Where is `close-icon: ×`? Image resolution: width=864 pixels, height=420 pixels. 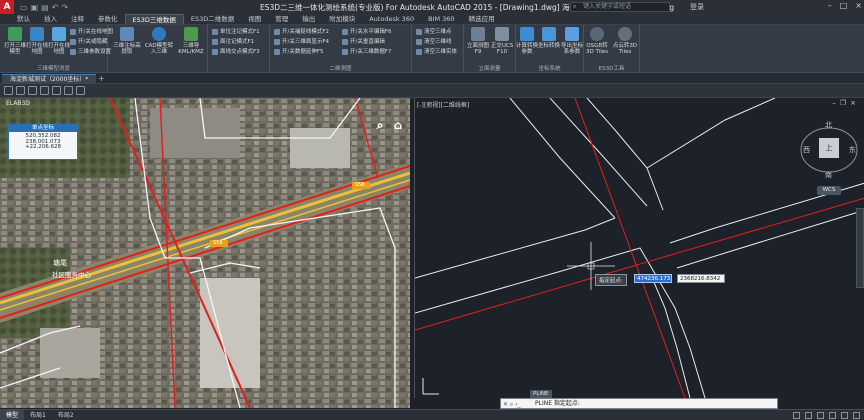
close-icon: × is located at coordinates (858, 5).